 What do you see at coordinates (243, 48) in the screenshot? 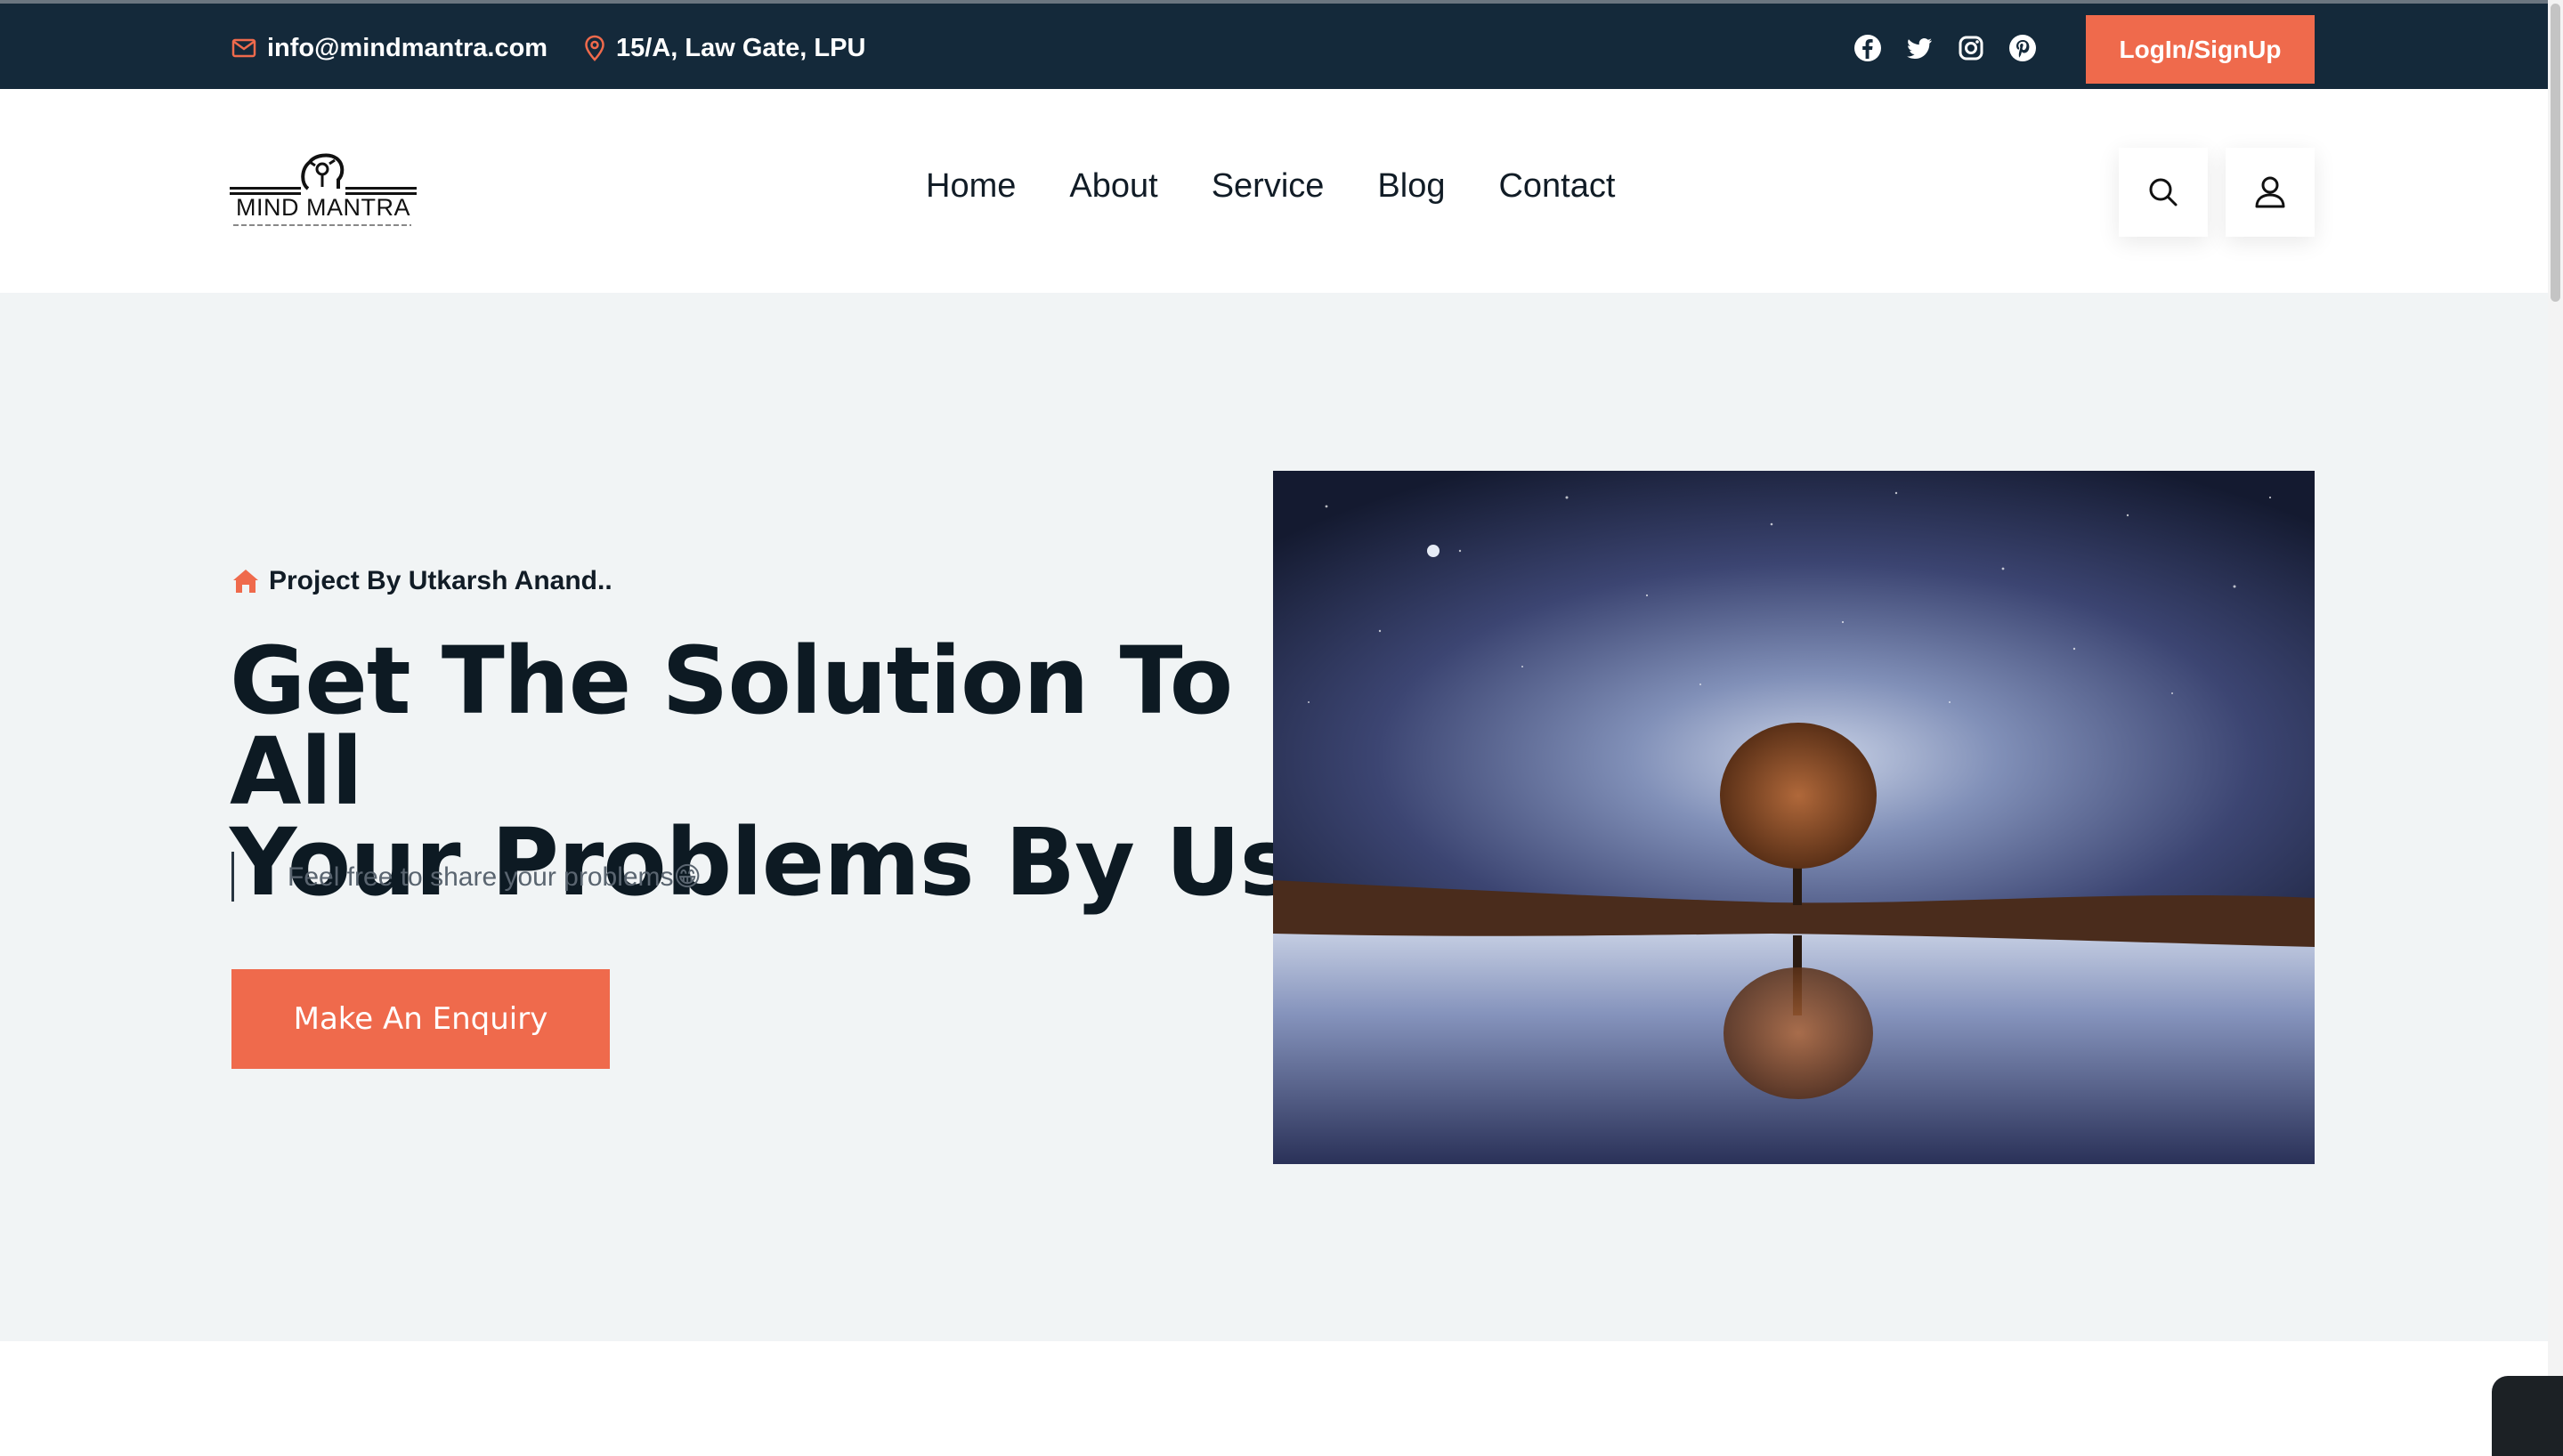
I see `mail-icon` at bounding box center [243, 48].